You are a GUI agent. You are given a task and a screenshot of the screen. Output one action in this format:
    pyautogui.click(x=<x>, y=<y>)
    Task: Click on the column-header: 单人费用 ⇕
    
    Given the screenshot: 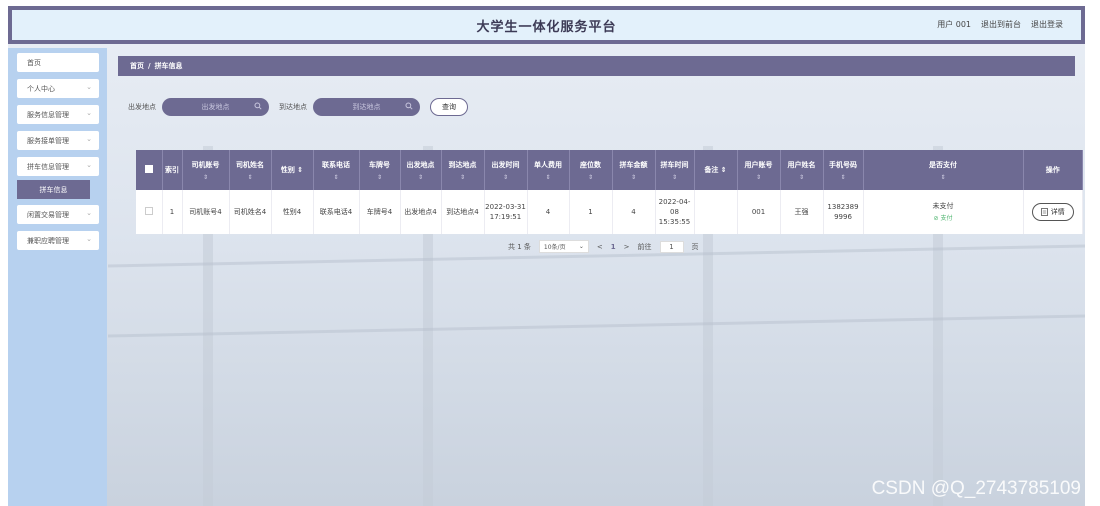 What is the action you would take?
    pyautogui.click(x=548, y=170)
    